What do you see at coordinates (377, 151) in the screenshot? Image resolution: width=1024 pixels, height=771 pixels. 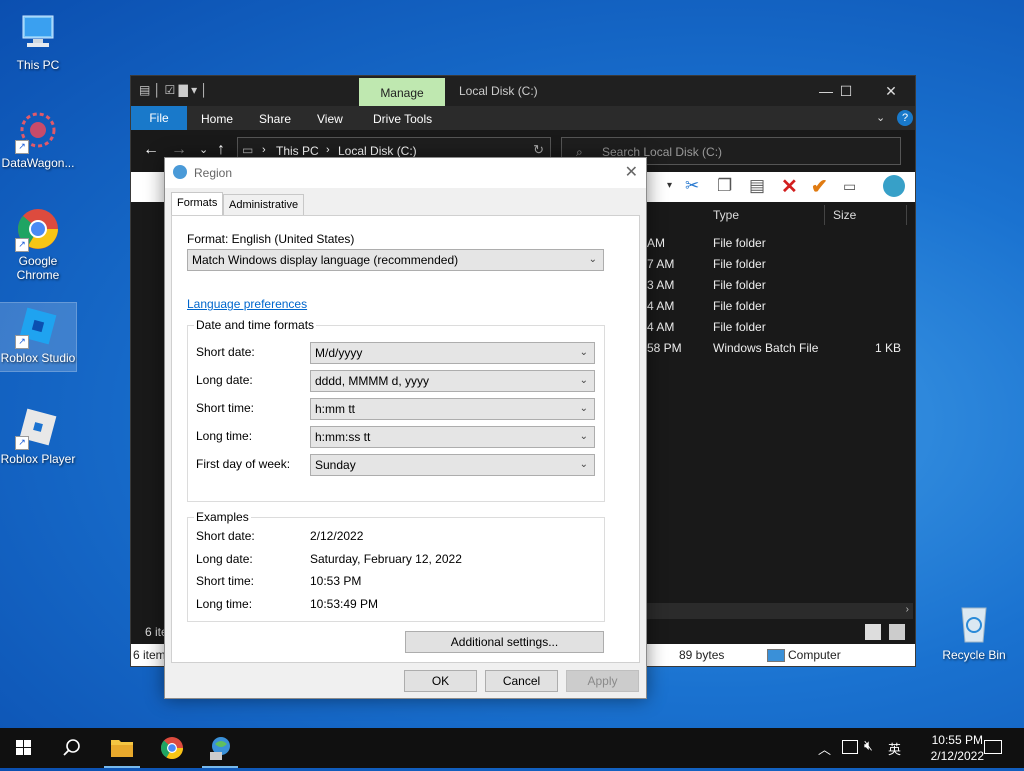 I see `breadcrumb-local-disk: Local Disk (C:)` at bounding box center [377, 151].